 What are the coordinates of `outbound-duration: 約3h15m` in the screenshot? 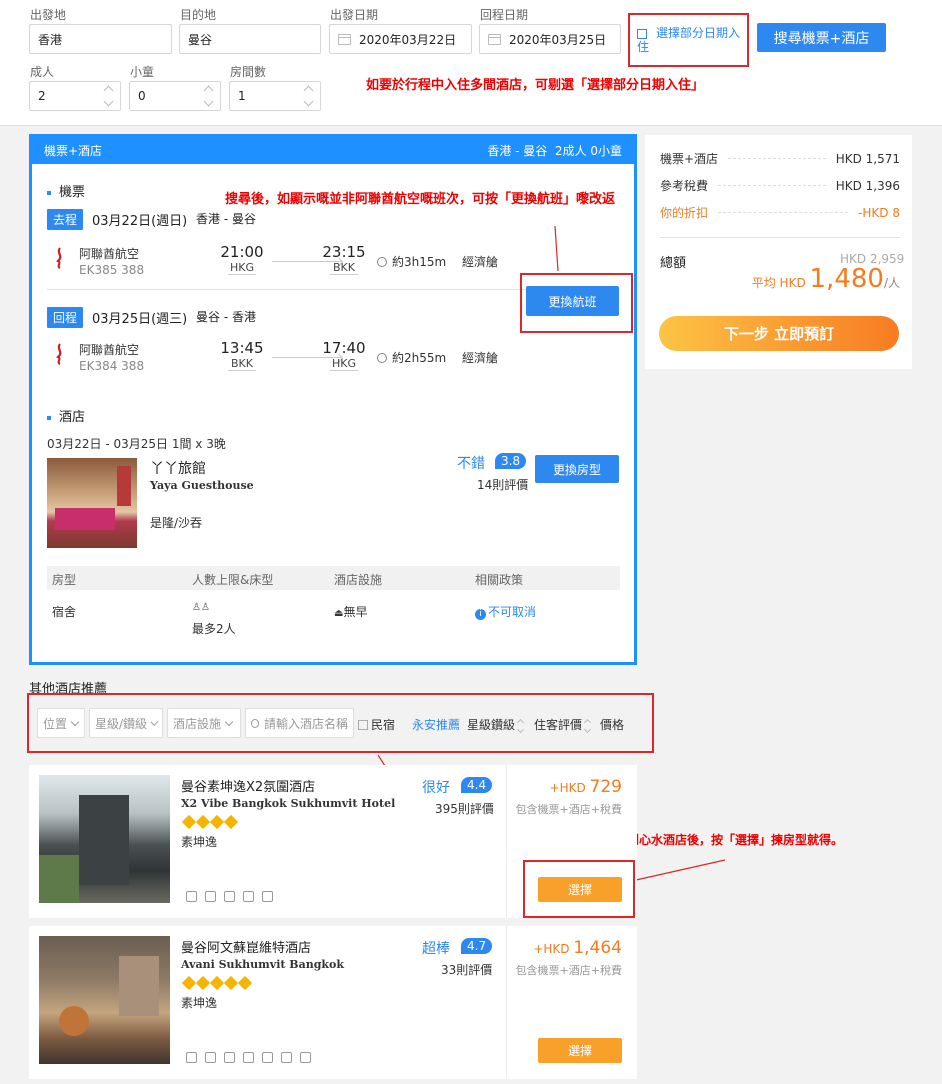 It's located at (411, 261).